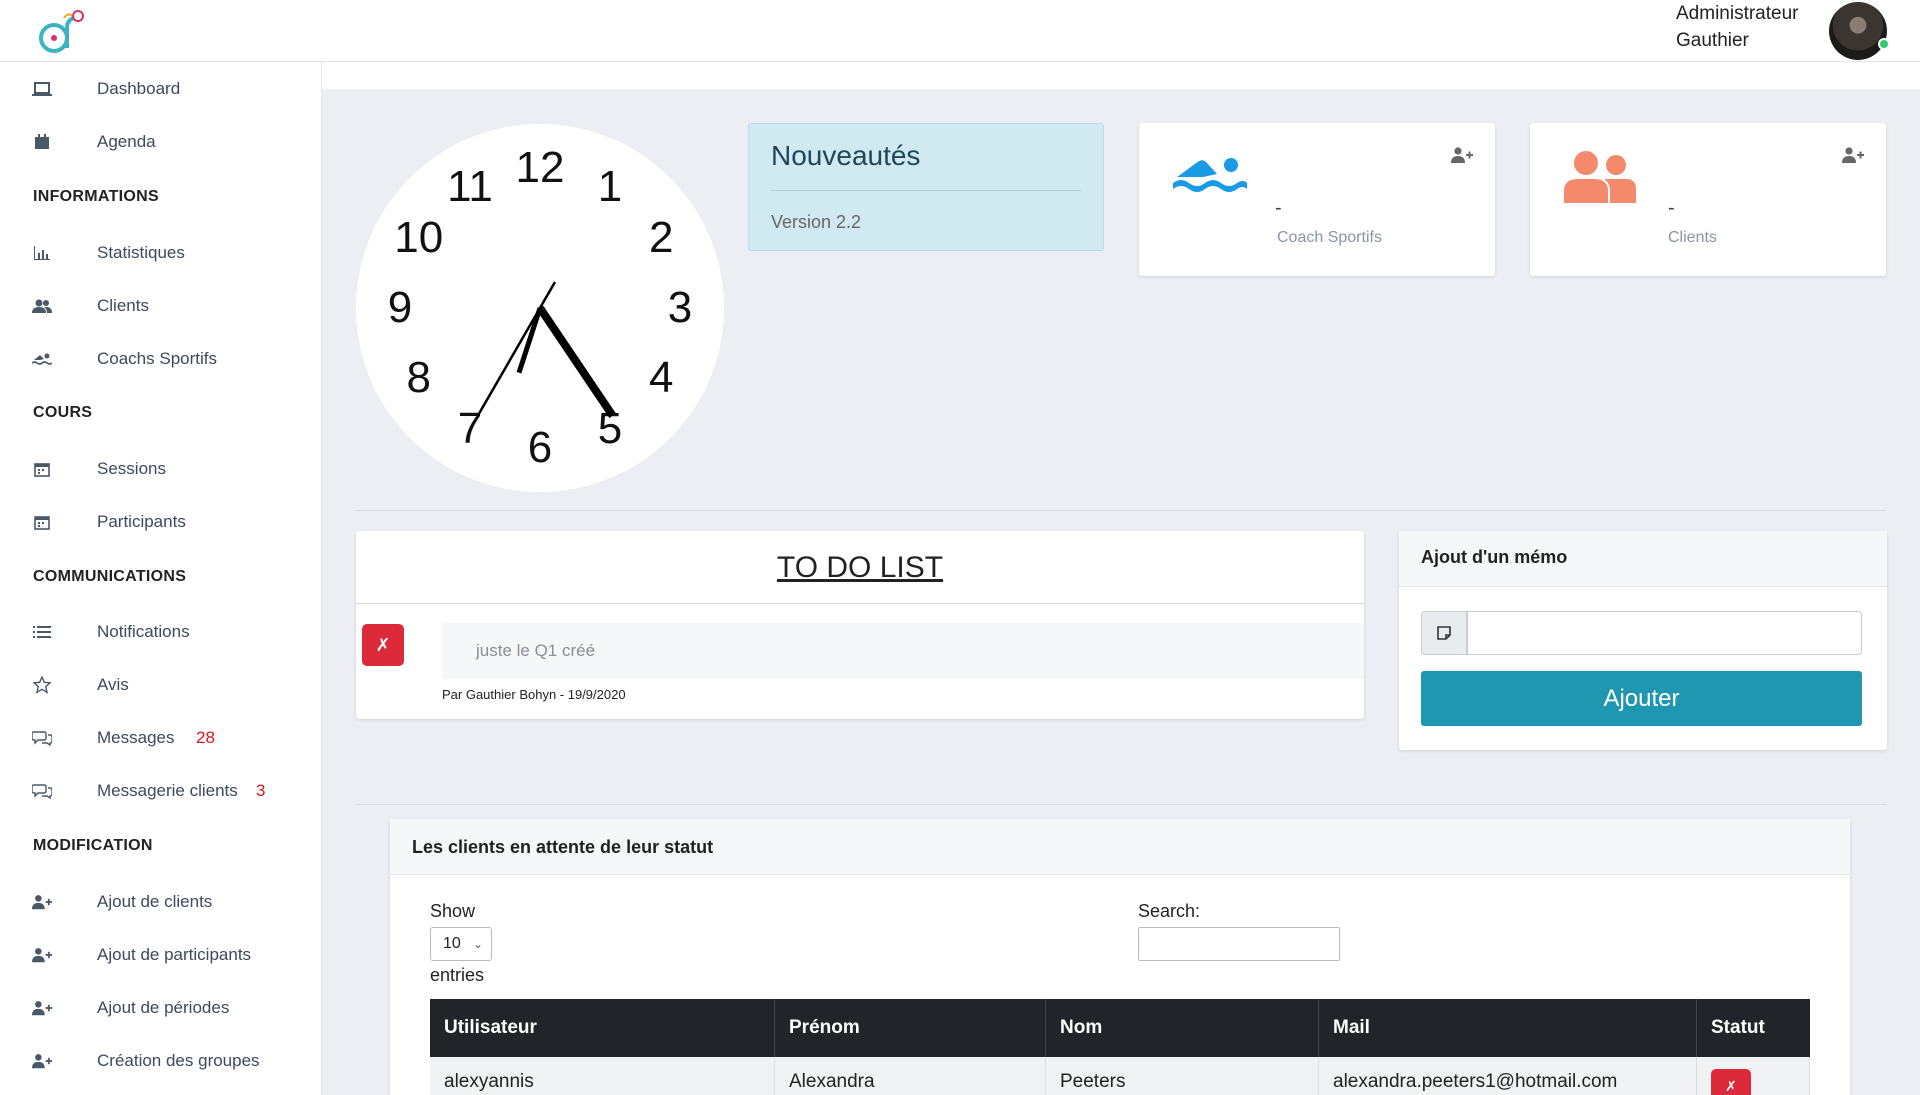 The image size is (1920, 1095). Describe the element at coordinates (1692, 237) in the screenshot. I see `clients-label: Clients` at that location.